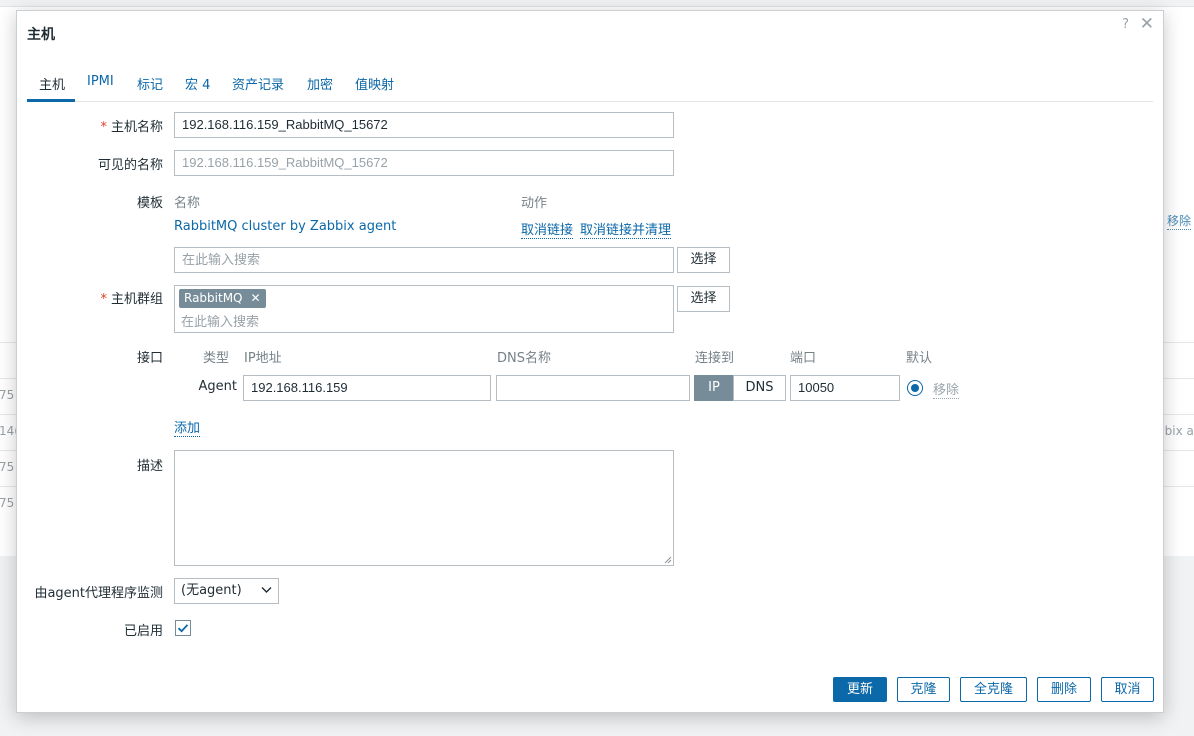 The image size is (1194, 736). I want to click on connect-ip-toggle: IP, so click(714, 388).